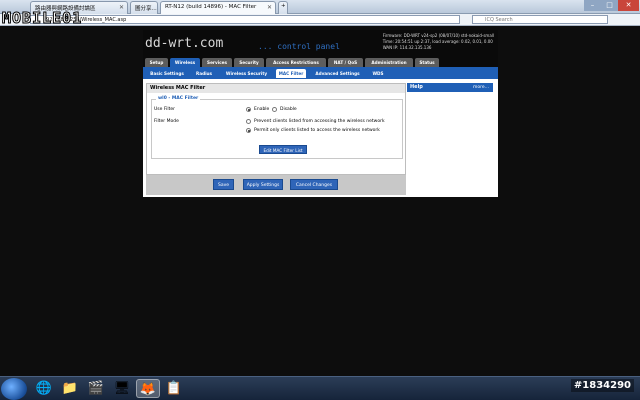  I want to click on tab-status: Status, so click(427, 62).